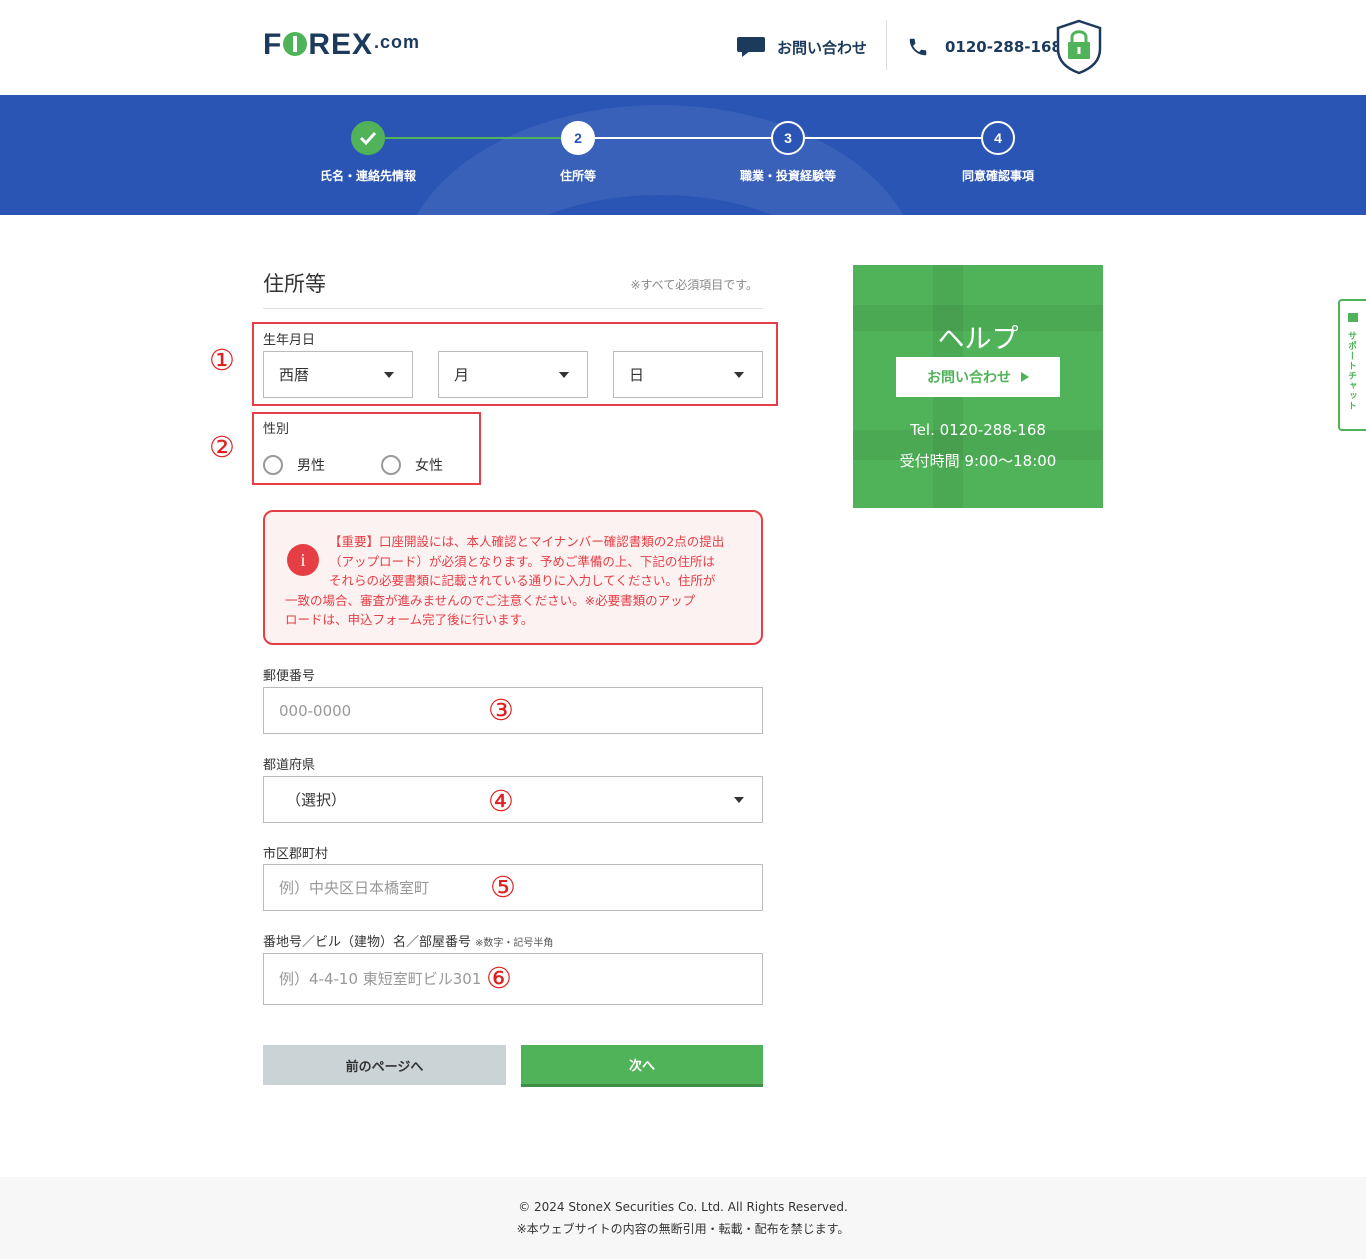 The width and height of the screenshot is (1366, 1259). I want to click on header-contact-label: お問い合わせ, so click(822, 47).